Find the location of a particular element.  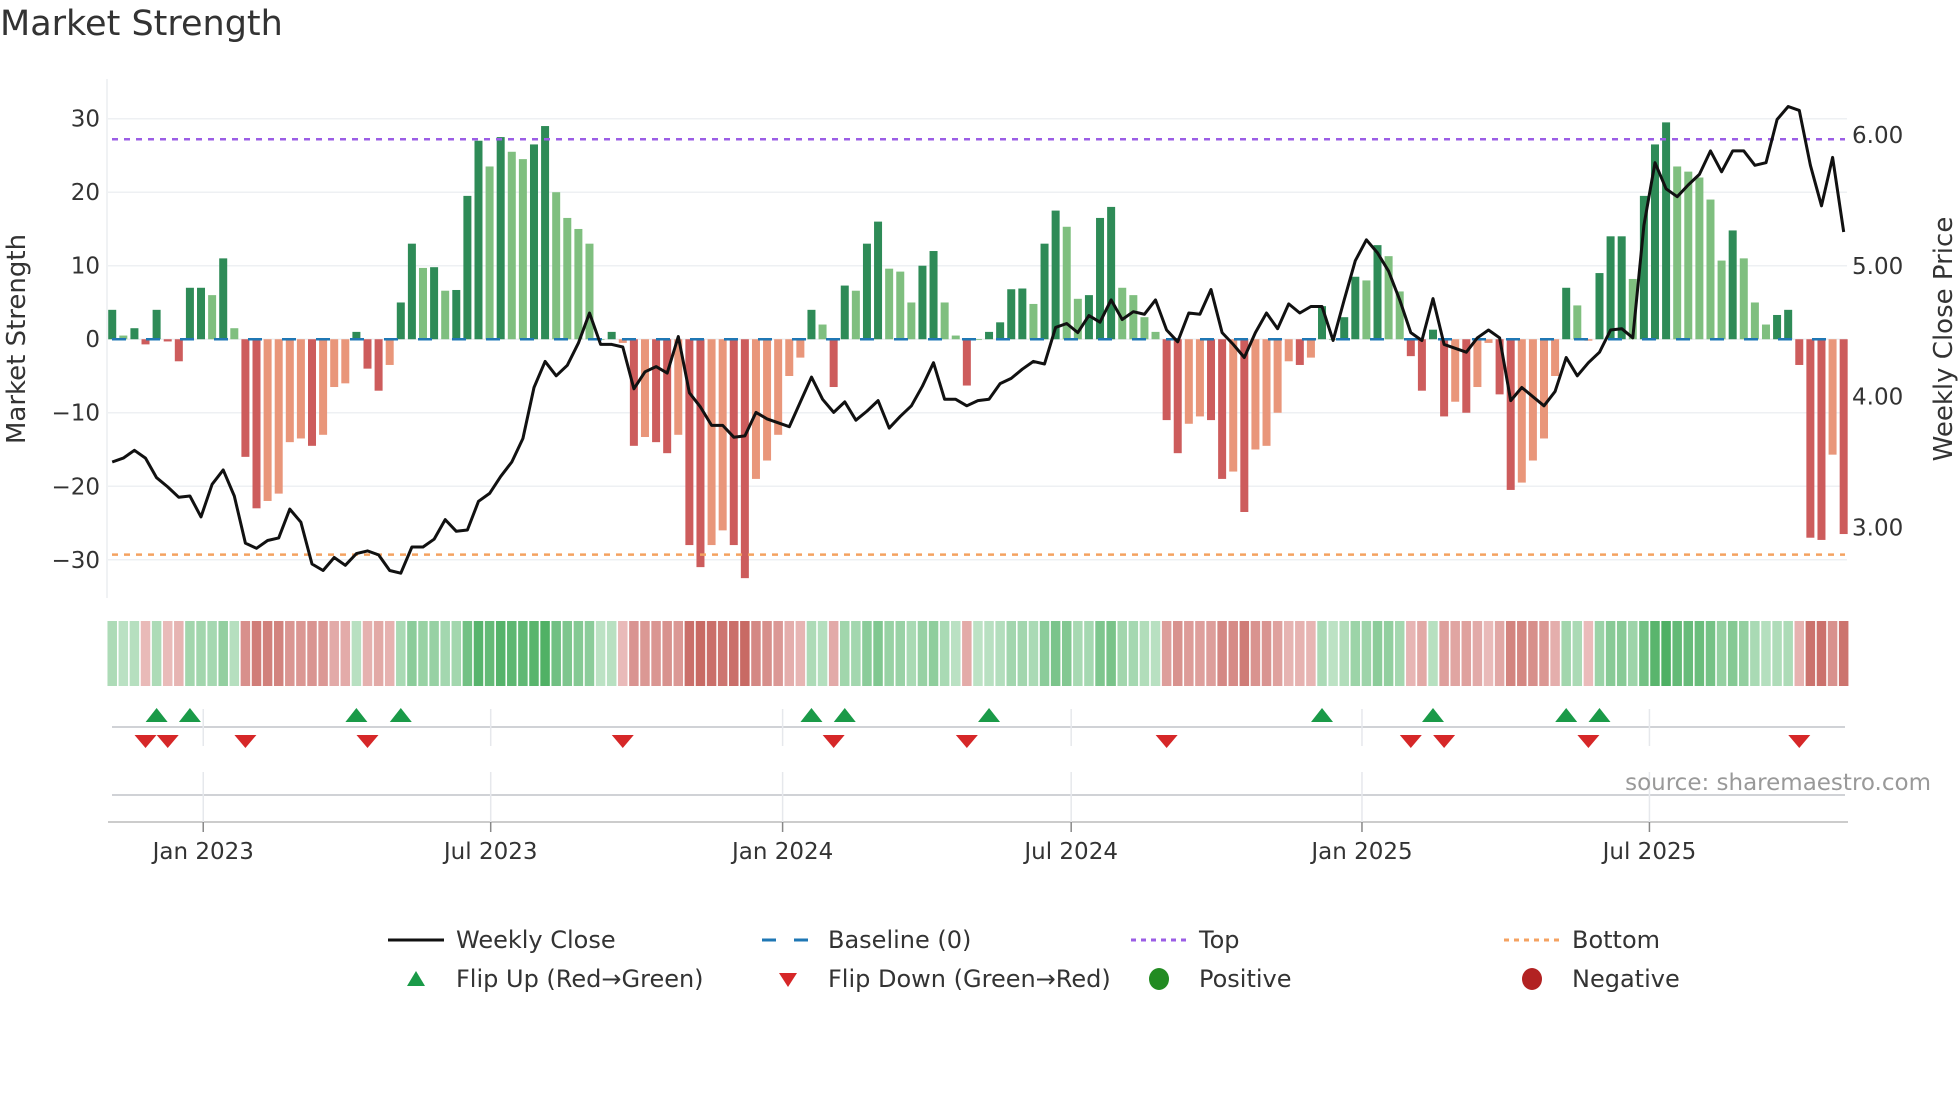

y-right-axis-label: Weekly Close Price is located at coordinates (1944, 339).